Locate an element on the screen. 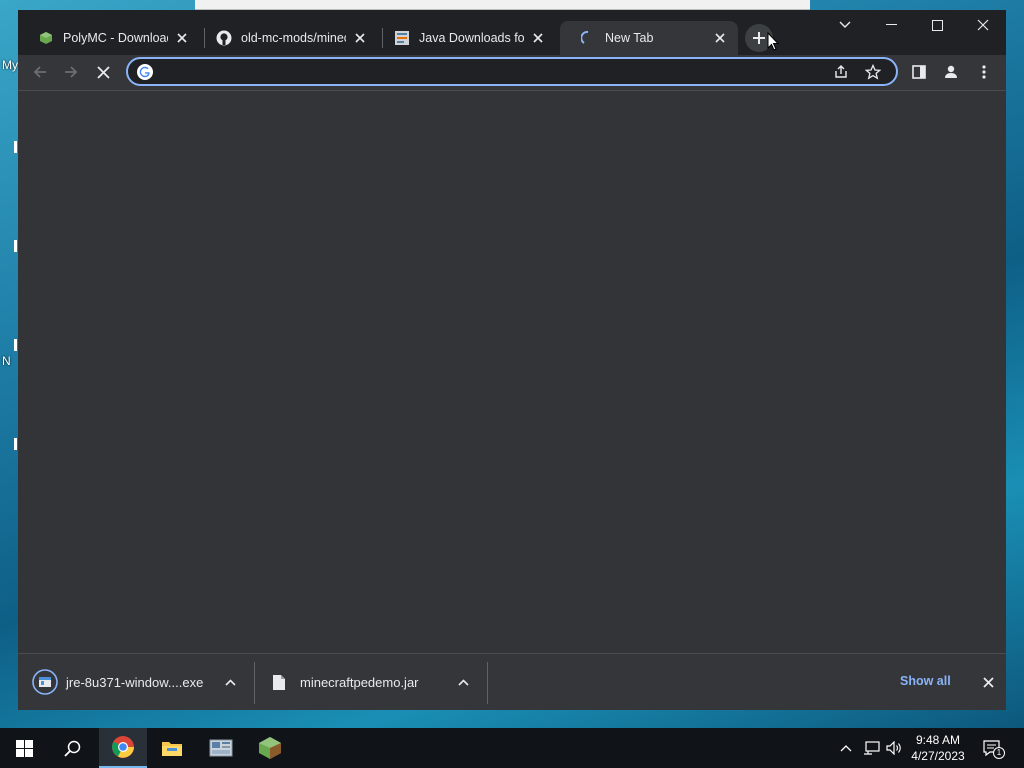 Image resolution: width=1024 pixels, height=768 pixels. taskbar-polymc is located at coordinates (270, 748).